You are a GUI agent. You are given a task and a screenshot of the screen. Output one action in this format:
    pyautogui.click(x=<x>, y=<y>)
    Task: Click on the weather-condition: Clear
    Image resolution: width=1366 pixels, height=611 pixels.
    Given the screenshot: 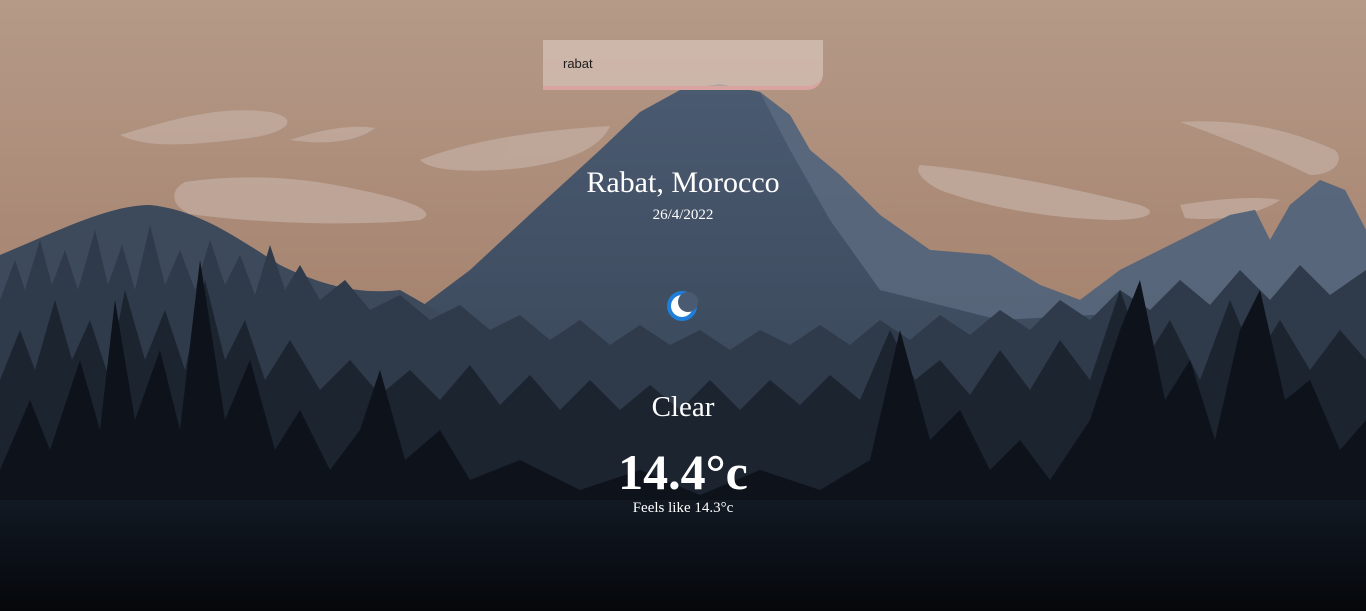 What is the action you would take?
    pyautogui.click(x=683, y=407)
    